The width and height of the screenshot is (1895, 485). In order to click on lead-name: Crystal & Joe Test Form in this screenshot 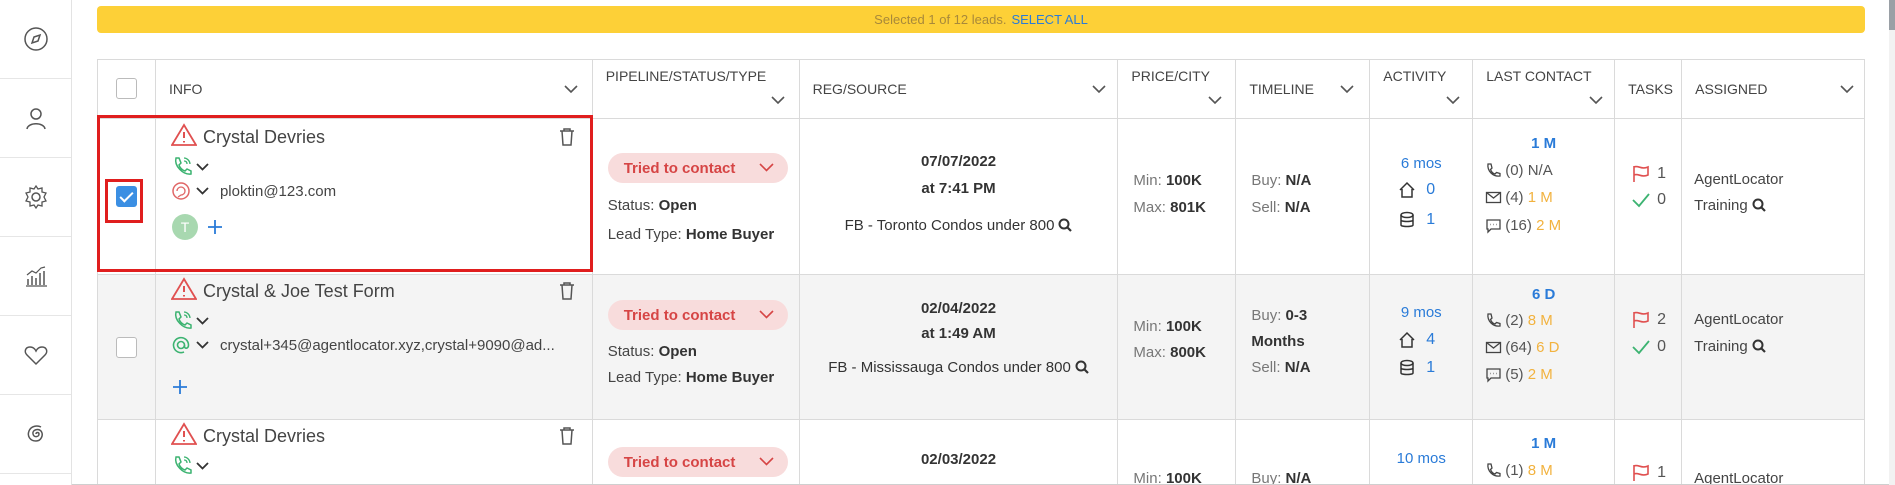, I will do `click(299, 291)`.